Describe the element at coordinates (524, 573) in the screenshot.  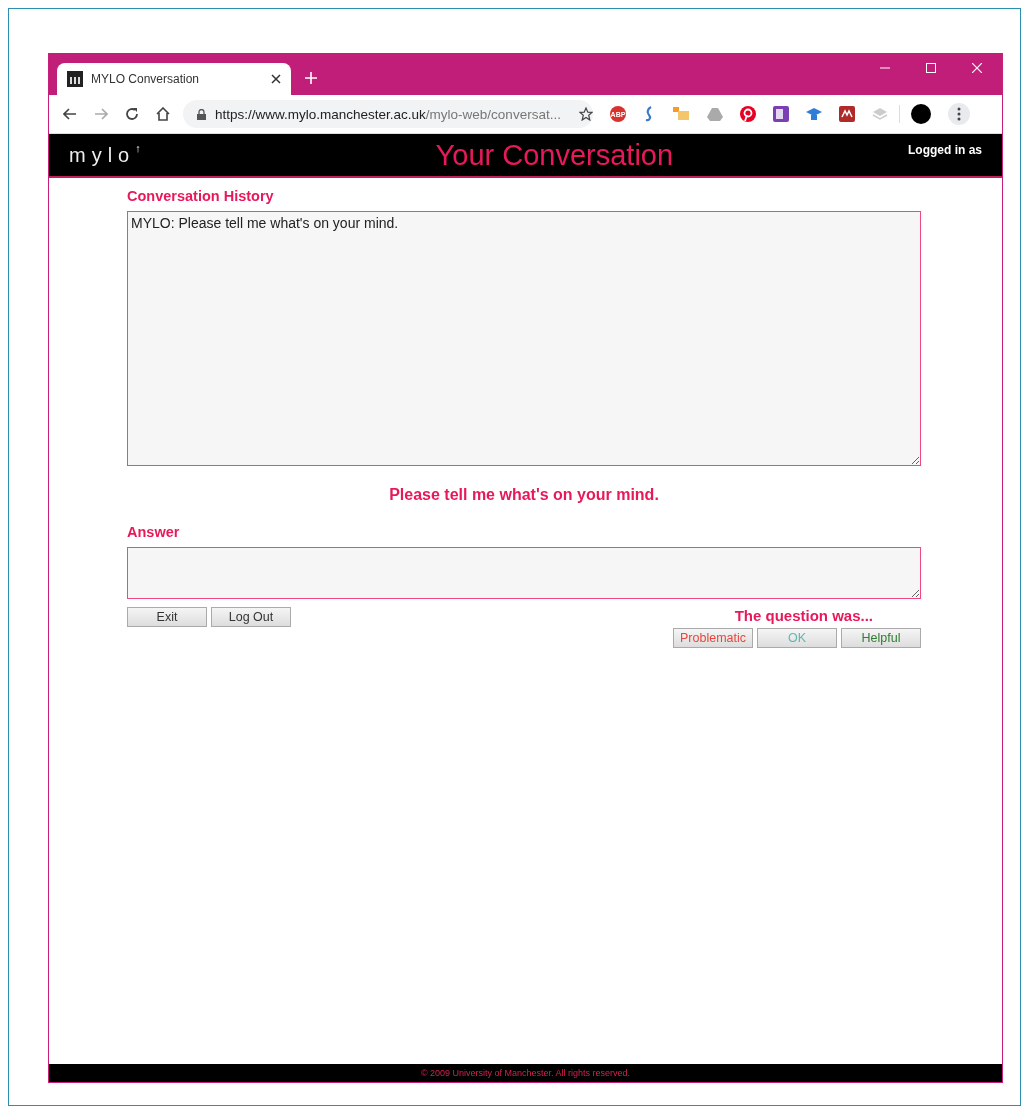
I see `answer-field` at that location.